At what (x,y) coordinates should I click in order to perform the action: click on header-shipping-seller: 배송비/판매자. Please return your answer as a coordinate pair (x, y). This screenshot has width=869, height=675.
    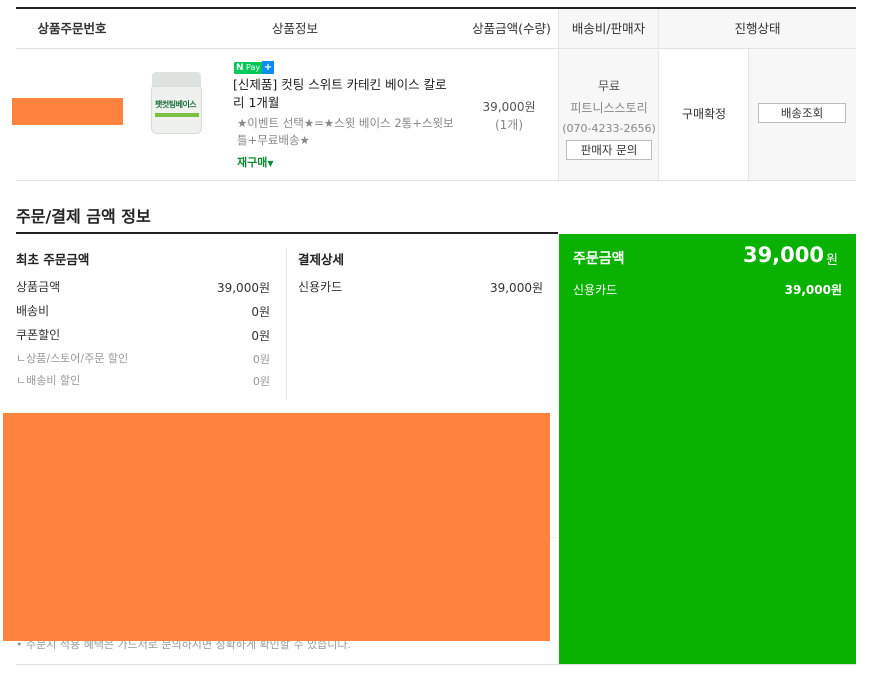
    Looking at the image, I should click on (608, 28).